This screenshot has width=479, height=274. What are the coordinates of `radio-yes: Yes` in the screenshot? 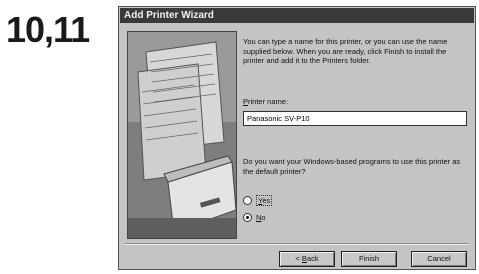 It's located at (258, 200).